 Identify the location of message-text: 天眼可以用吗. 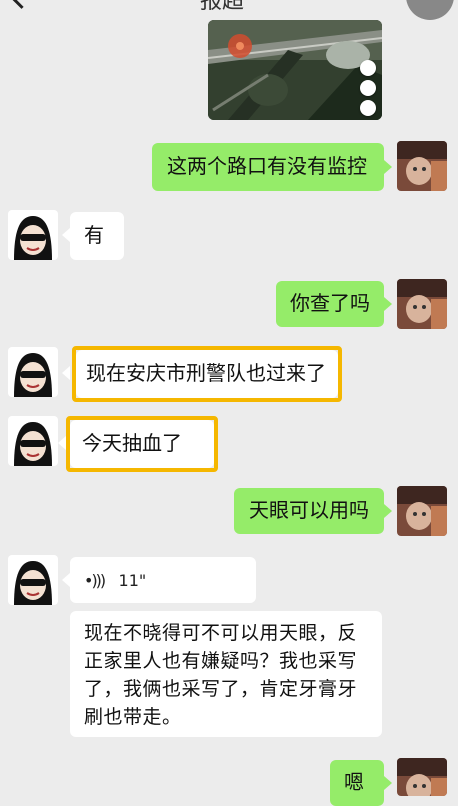
(309, 510).